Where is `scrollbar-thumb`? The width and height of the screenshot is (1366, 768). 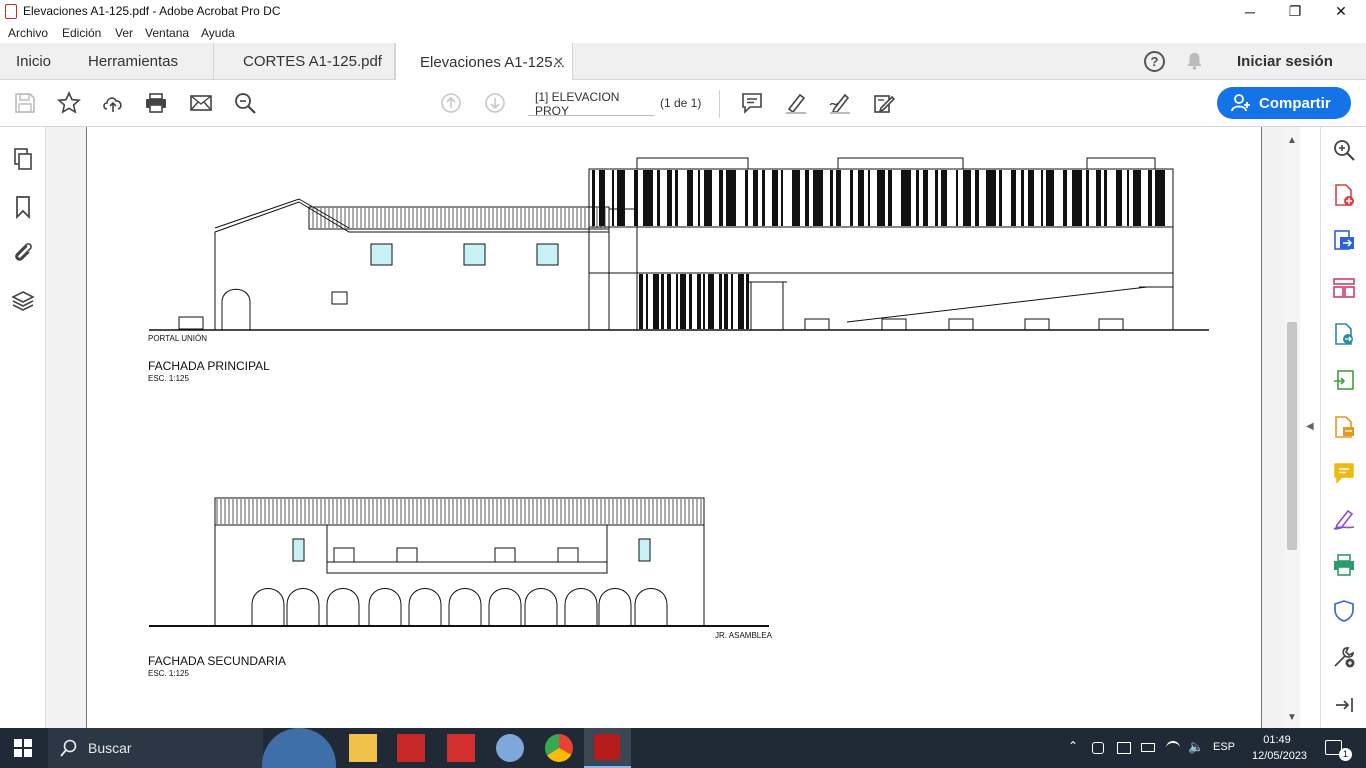
scrollbar-thumb is located at coordinates (1292, 436).